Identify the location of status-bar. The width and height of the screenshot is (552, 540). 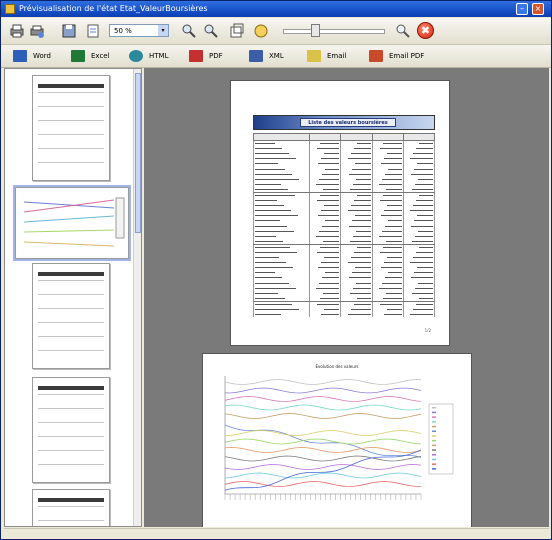
(276, 533).